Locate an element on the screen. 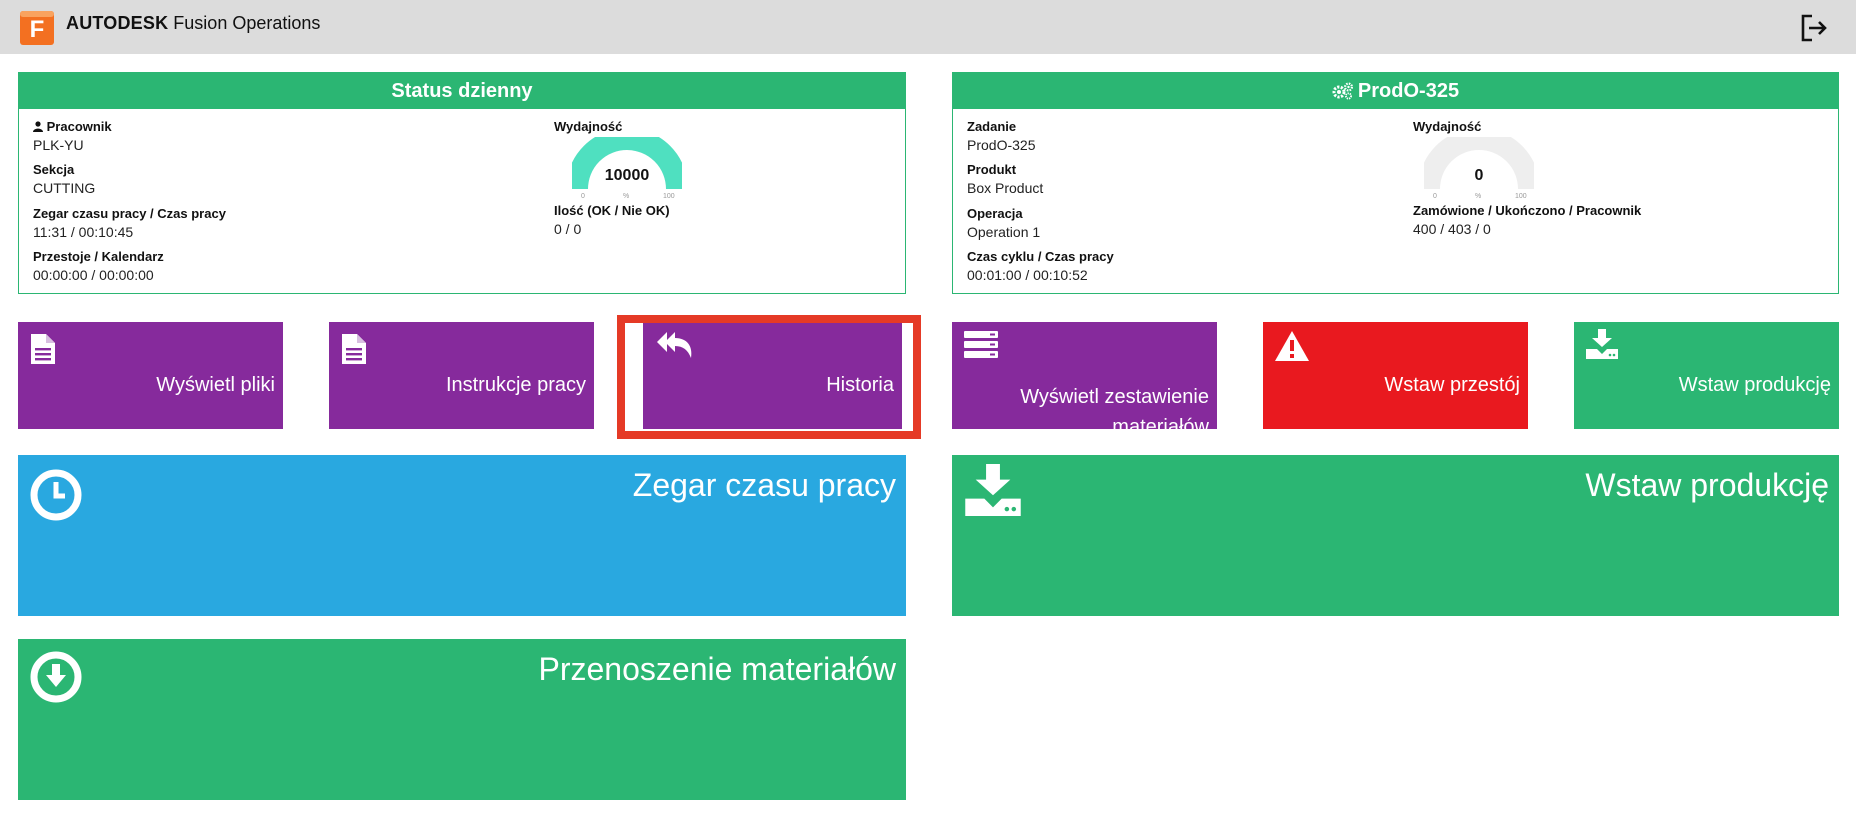 The height and width of the screenshot is (824, 1856). warning-icon is located at coordinates (1292, 346).